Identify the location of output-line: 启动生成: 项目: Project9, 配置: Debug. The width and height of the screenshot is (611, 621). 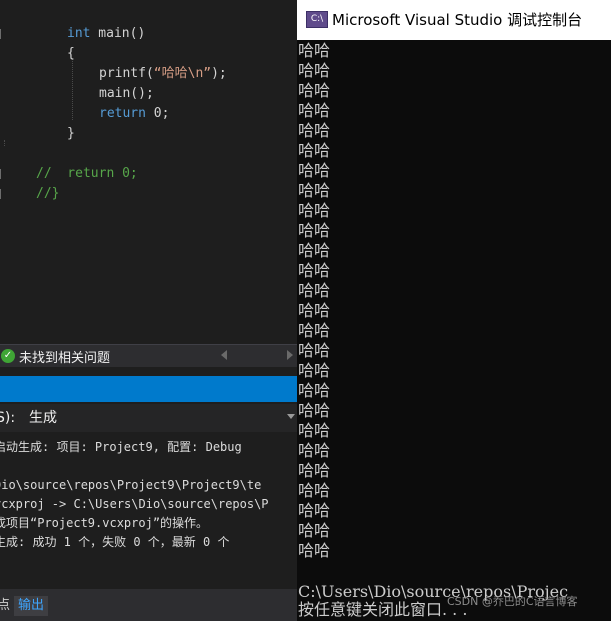
(121, 447).